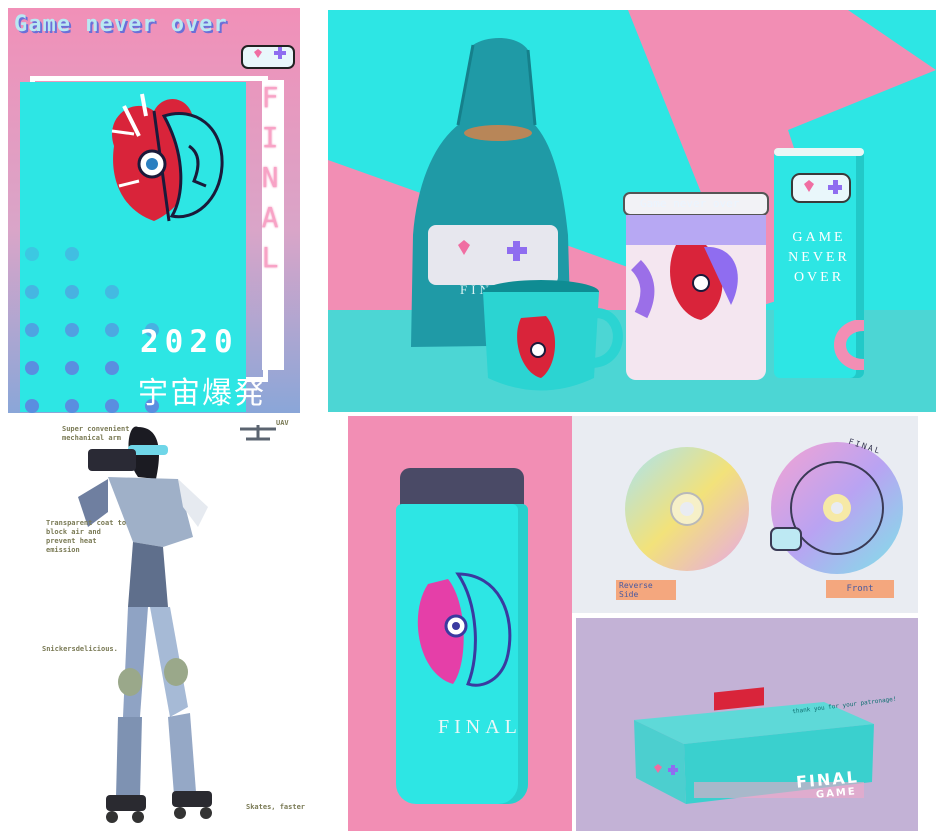  Describe the element at coordinates (747, 724) in the screenshot. I see `box-panel: thank you for your patronage! FINAL GAME` at that location.